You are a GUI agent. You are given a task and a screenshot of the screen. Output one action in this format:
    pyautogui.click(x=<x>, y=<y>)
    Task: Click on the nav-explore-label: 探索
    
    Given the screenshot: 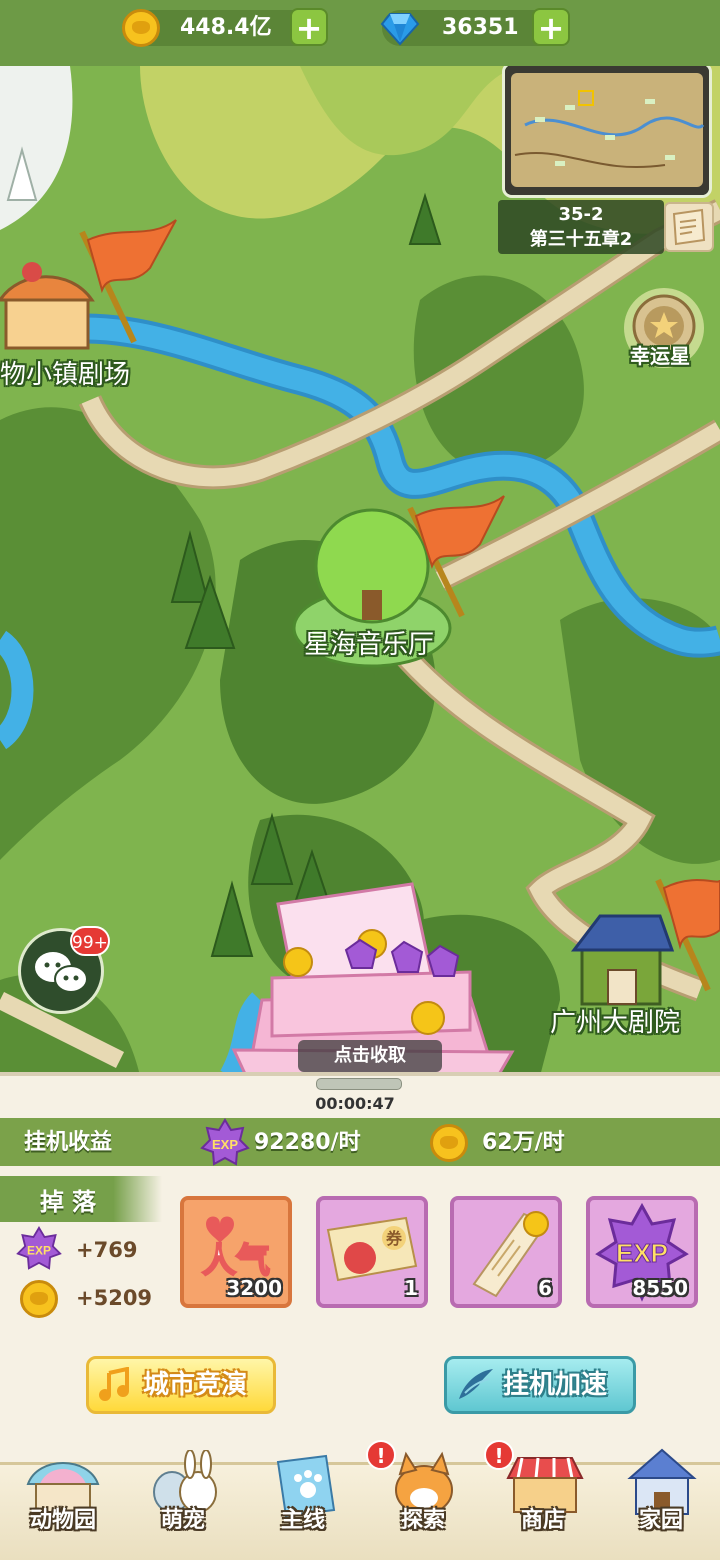 What is the action you would take?
    pyautogui.click(x=422, y=1520)
    